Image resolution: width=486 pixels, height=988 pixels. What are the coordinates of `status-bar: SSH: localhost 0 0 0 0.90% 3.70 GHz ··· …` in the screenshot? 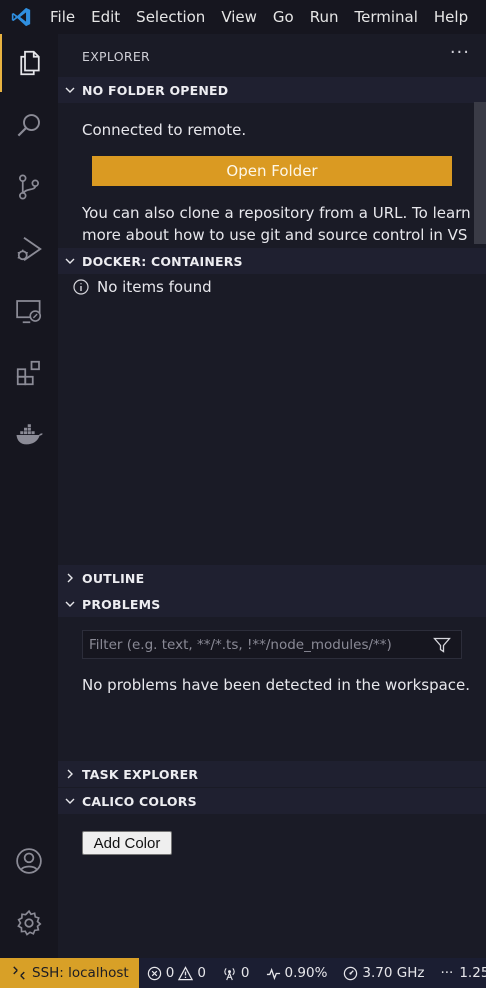 It's located at (243, 973).